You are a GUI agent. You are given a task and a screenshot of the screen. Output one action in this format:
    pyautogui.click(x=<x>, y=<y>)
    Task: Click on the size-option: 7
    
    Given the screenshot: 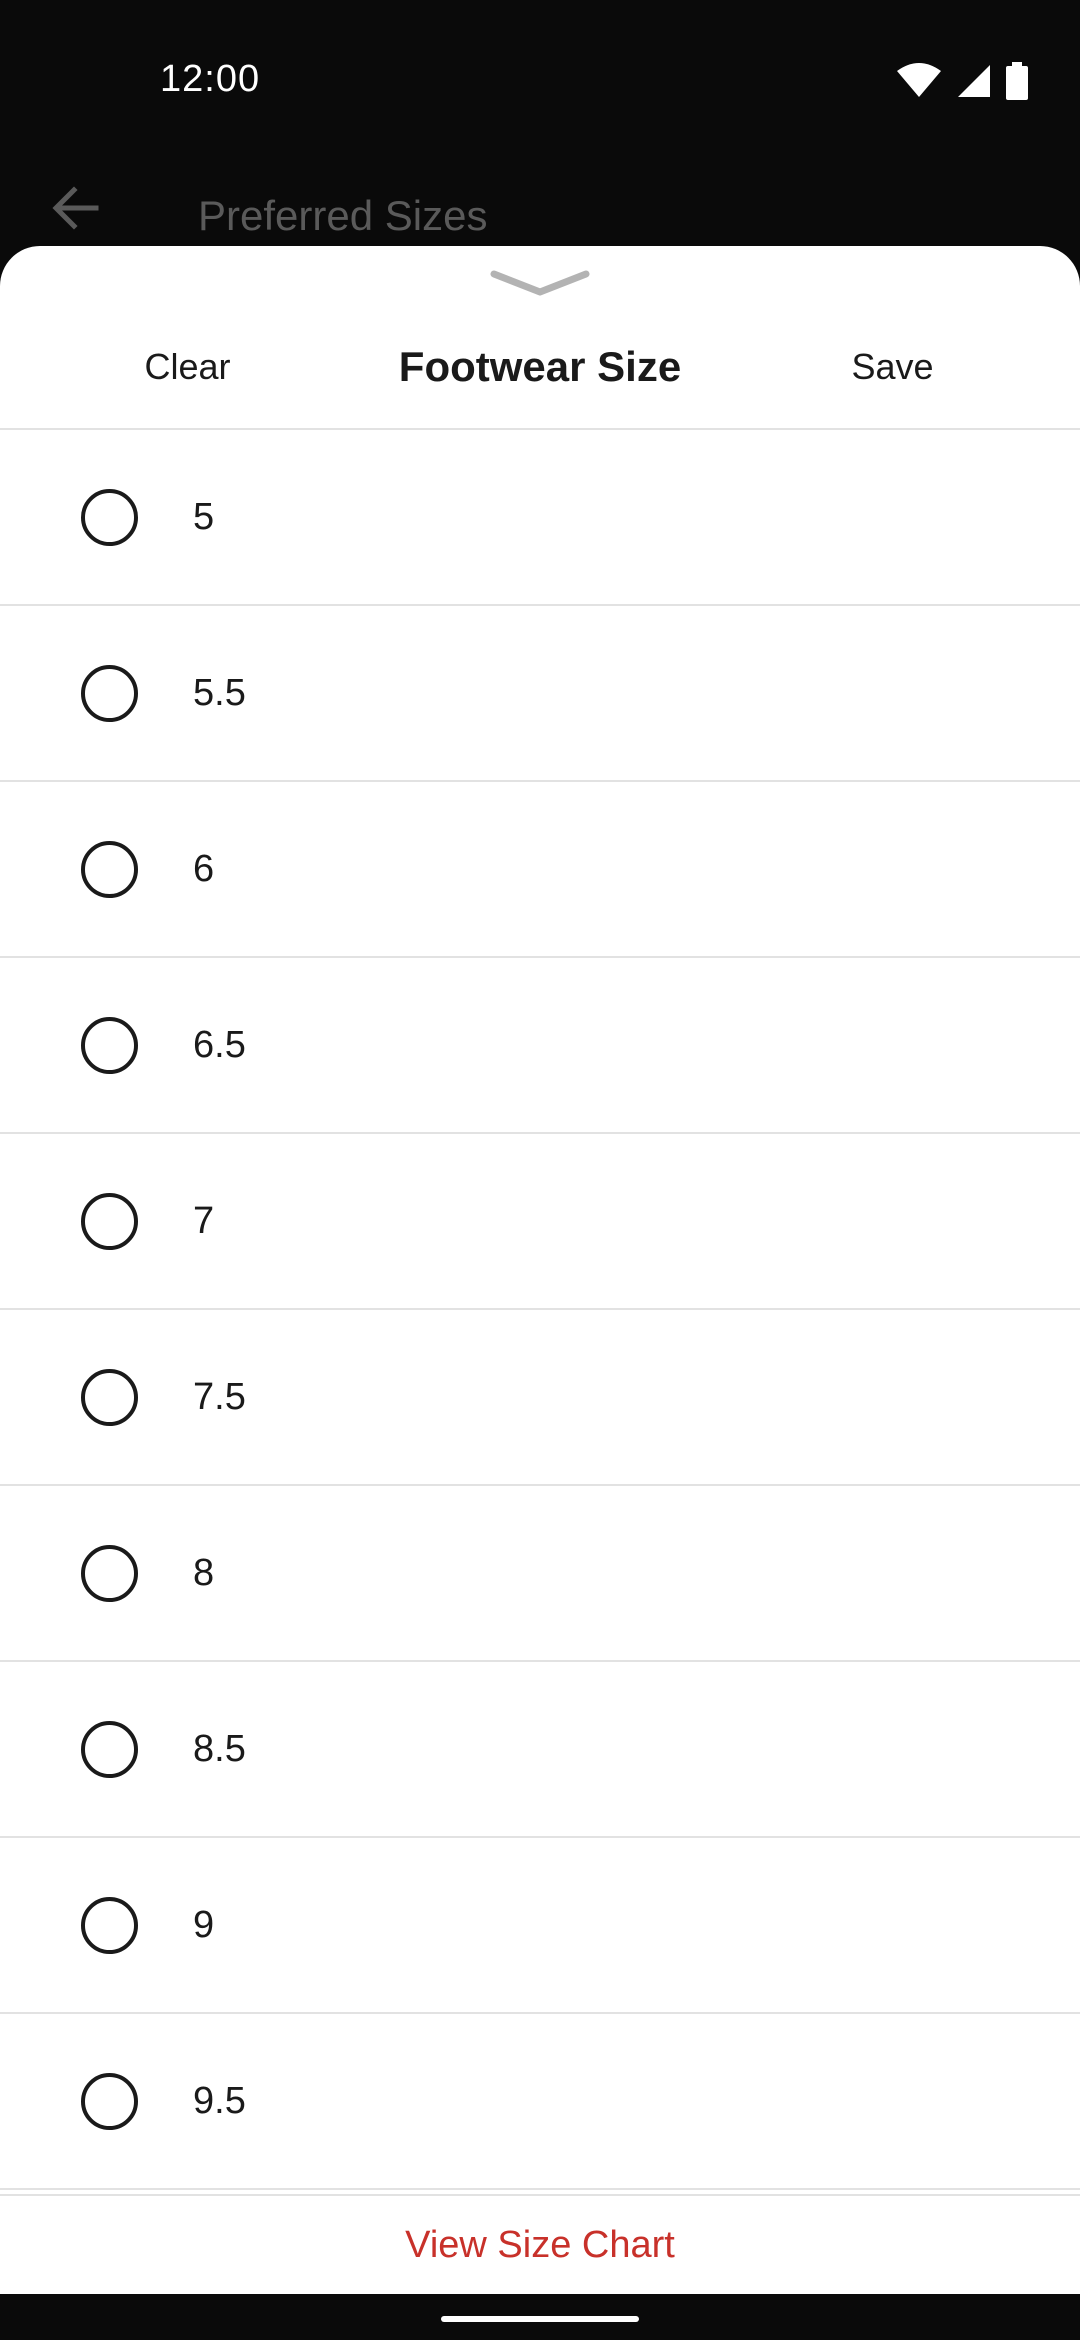 What is the action you would take?
    pyautogui.click(x=540, y=1222)
    